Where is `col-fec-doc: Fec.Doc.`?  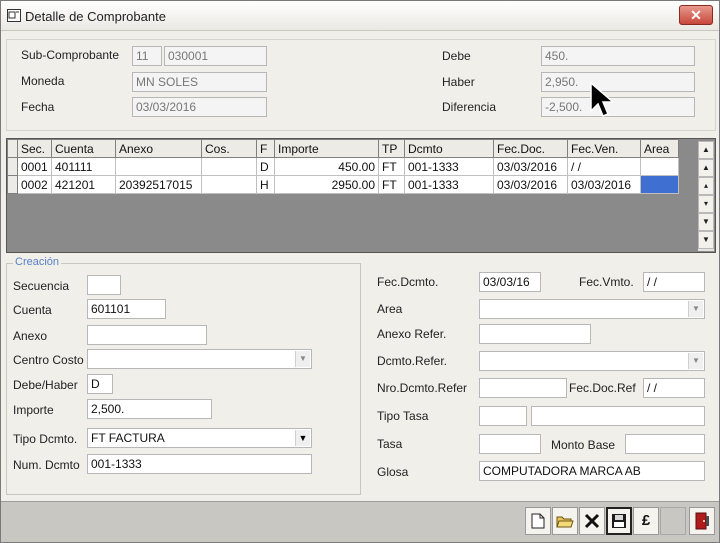
col-fec-doc: Fec.Doc. is located at coordinates (530, 148).